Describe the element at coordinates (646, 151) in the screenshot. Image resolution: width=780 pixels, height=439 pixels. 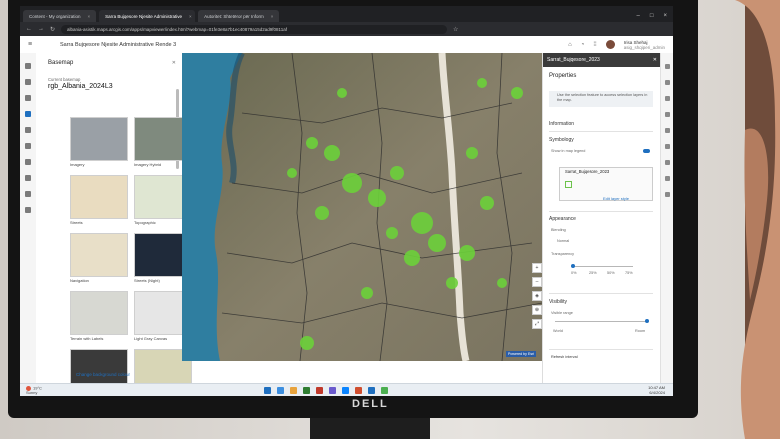
I see `legend-toggle` at that location.